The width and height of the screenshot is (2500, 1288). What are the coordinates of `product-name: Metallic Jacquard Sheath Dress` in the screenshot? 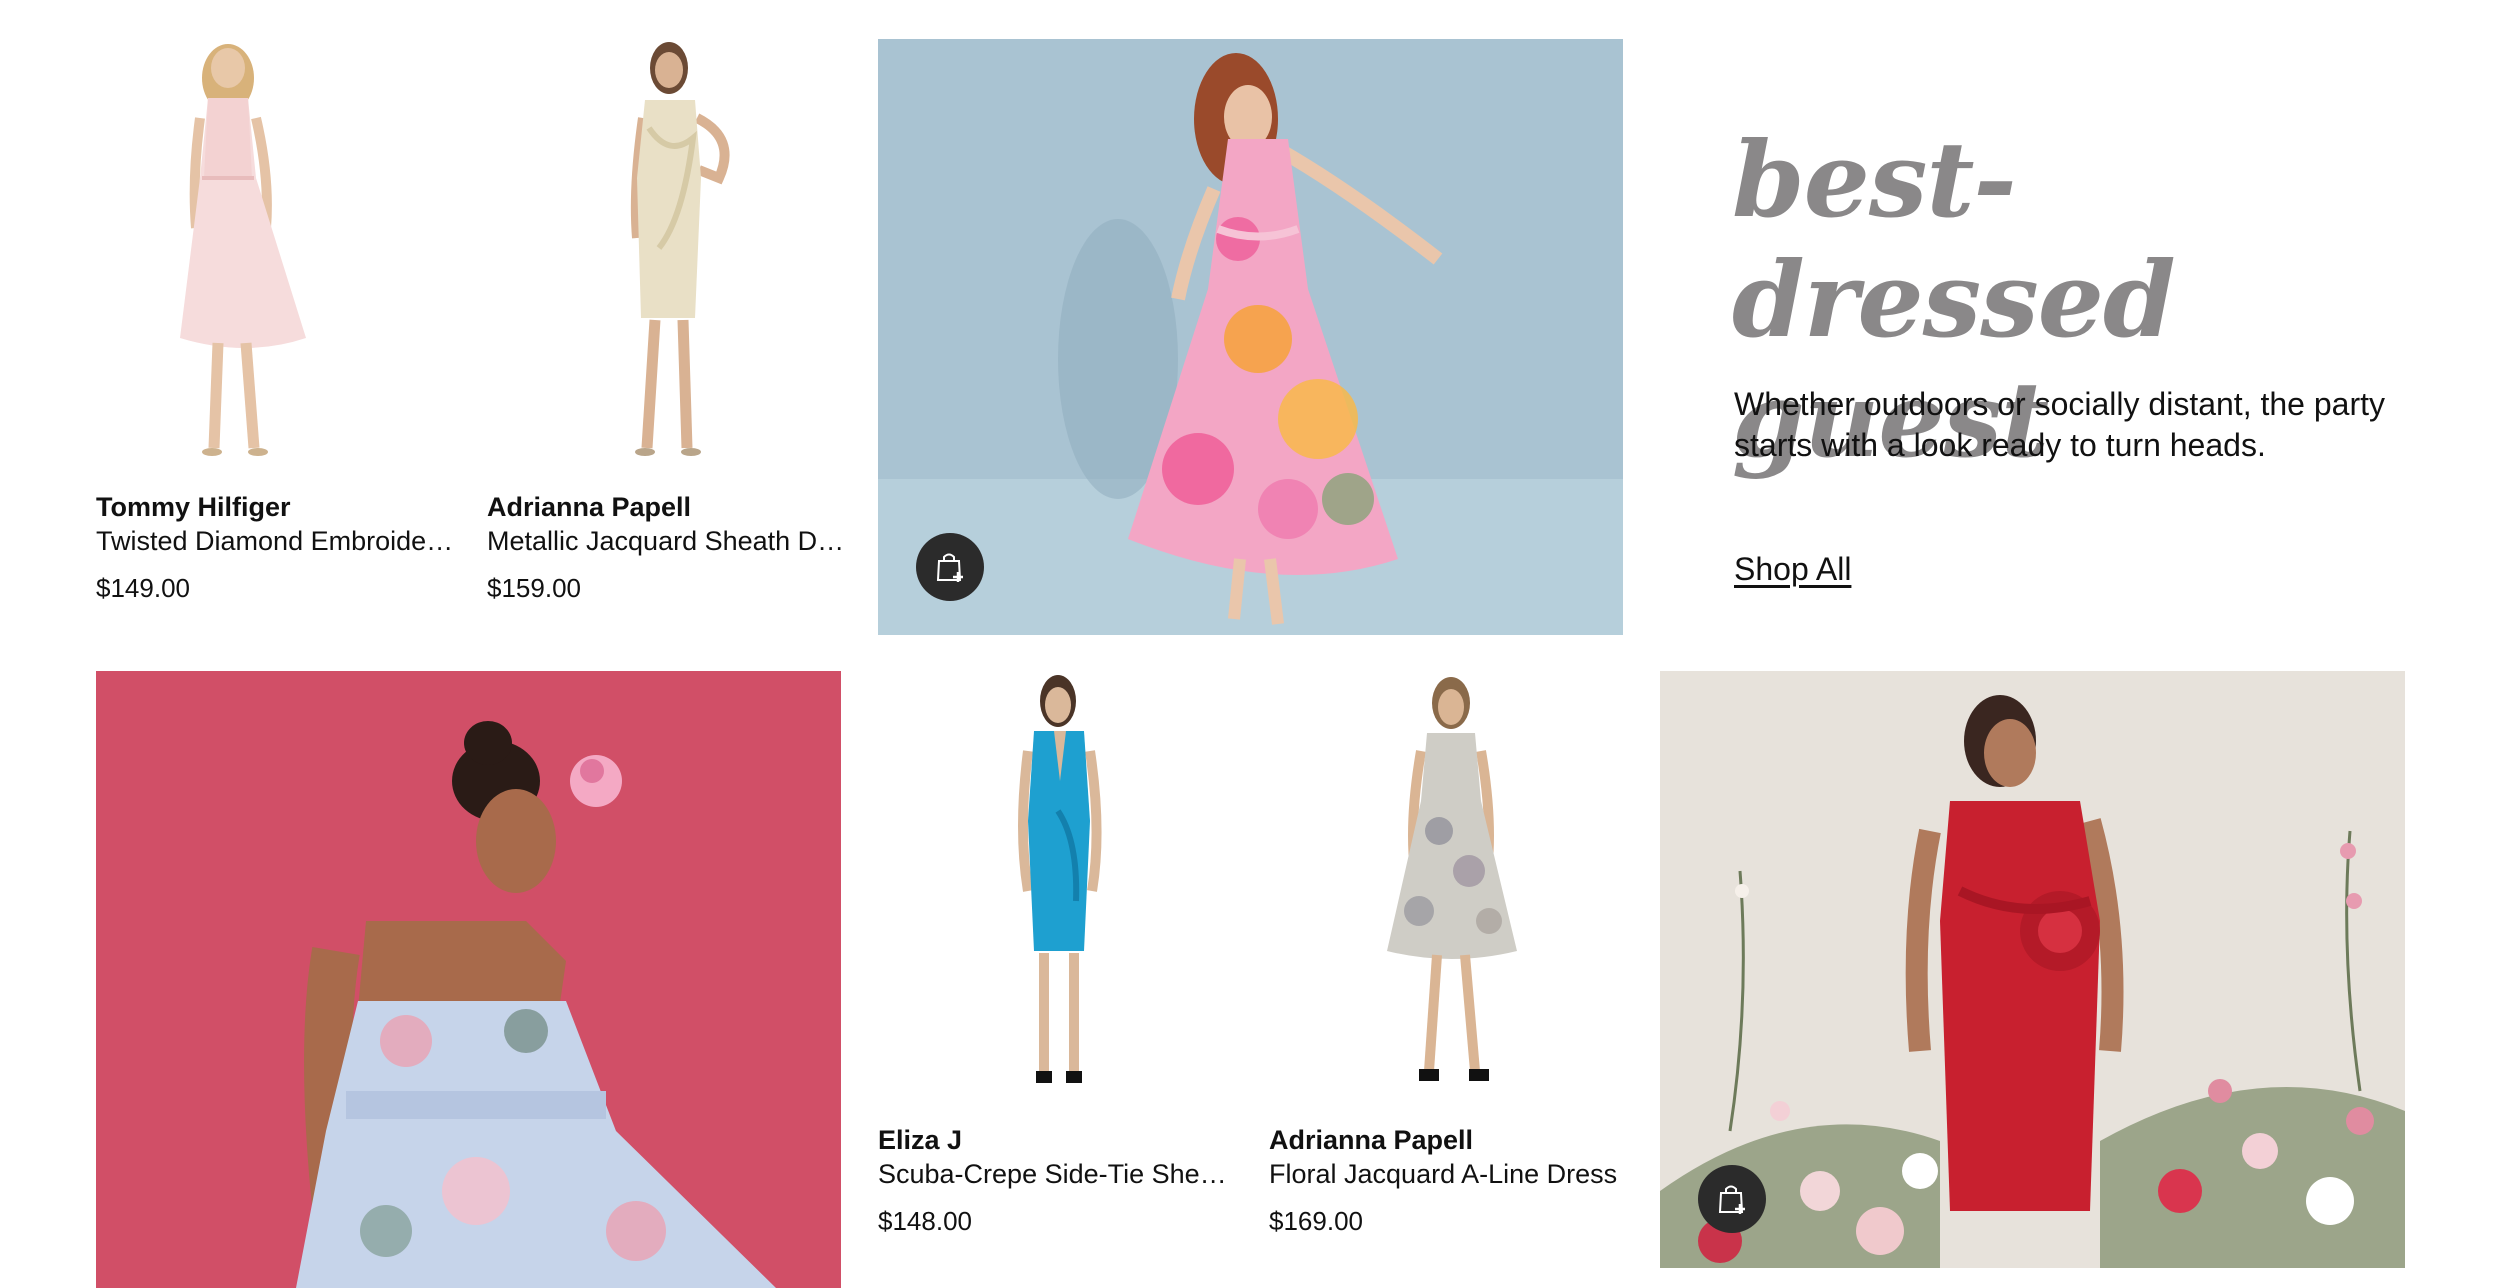 It's located at (667, 541).